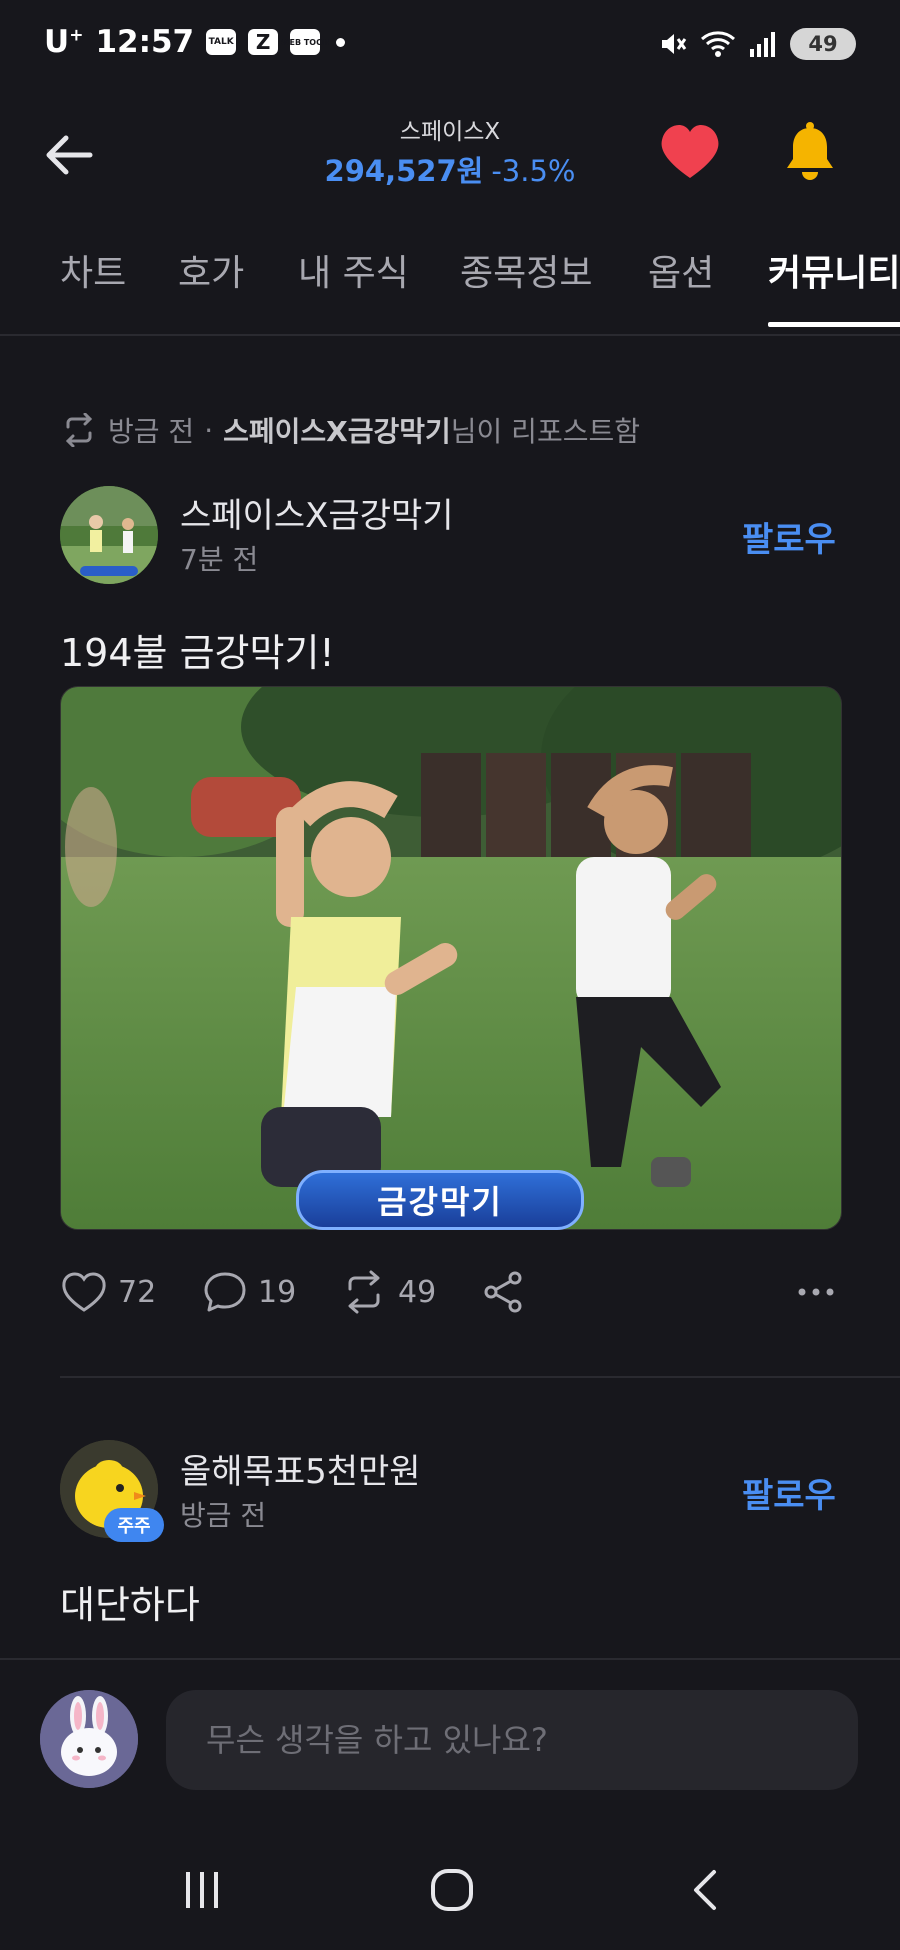 The height and width of the screenshot is (1950, 900). I want to click on rabbit-avatar-icon, so click(89, 1739).